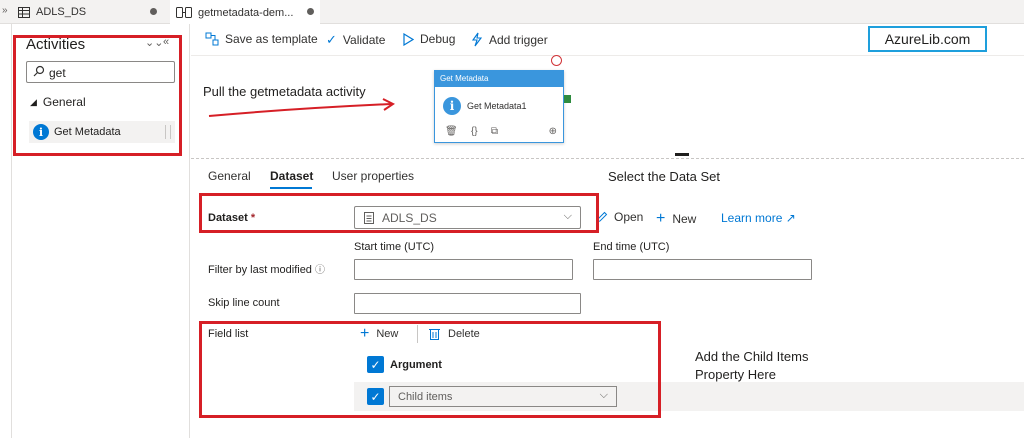  Describe the element at coordinates (244, 303) in the screenshot. I see `skip-line-count-label: Skip line count` at that location.